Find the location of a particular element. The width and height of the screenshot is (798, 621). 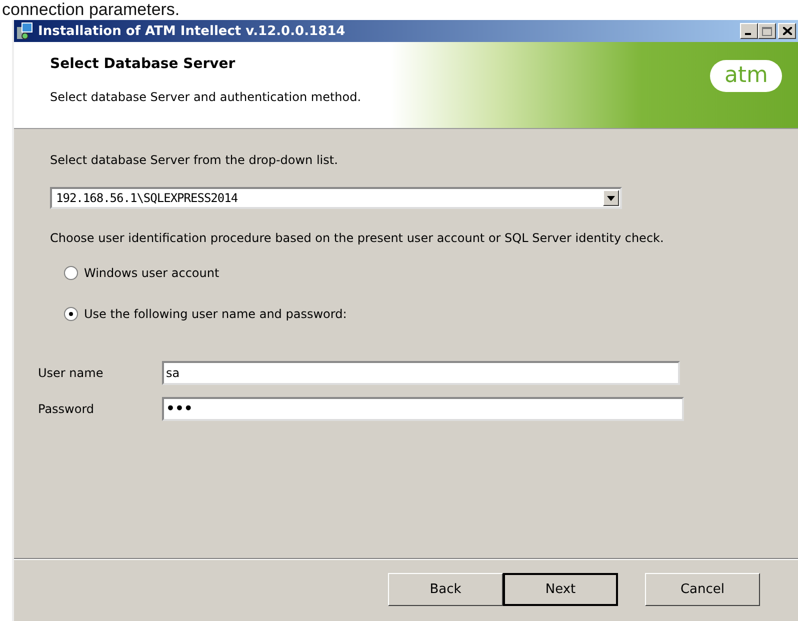

field-label: User name is located at coordinates (71, 373).